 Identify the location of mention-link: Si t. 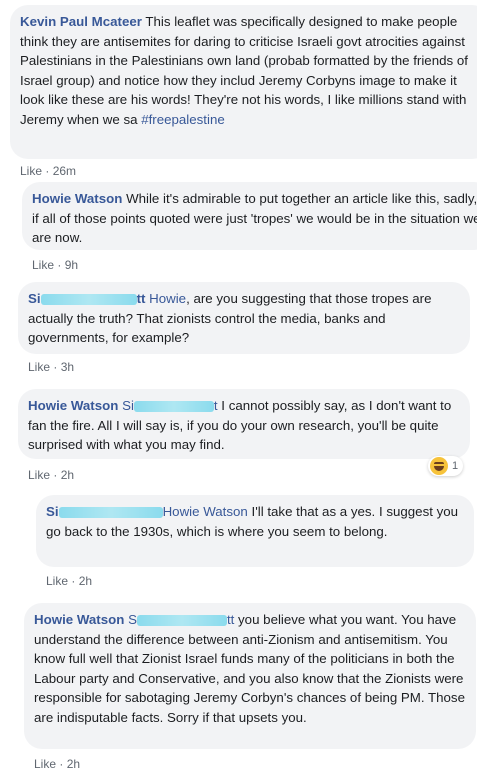
(168, 405).